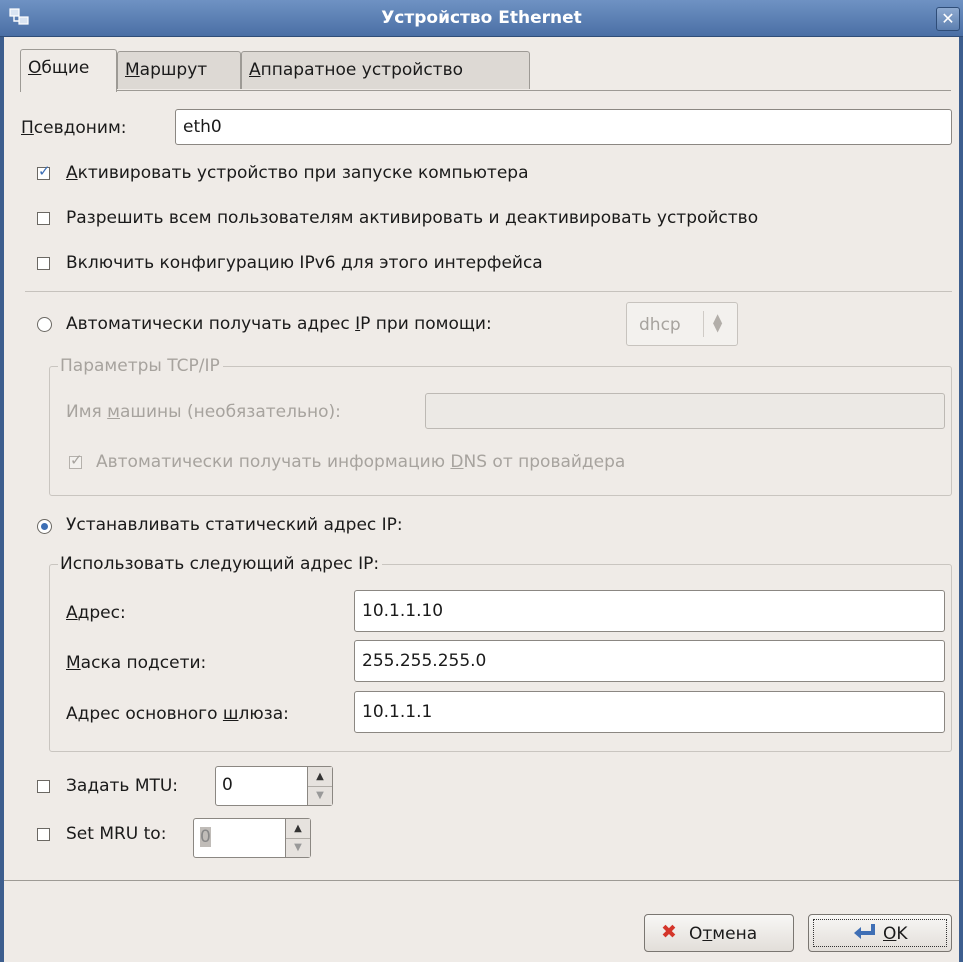 This screenshot has height=962, width=963. I want to click on close-icon: ✕, so click(948, 18).